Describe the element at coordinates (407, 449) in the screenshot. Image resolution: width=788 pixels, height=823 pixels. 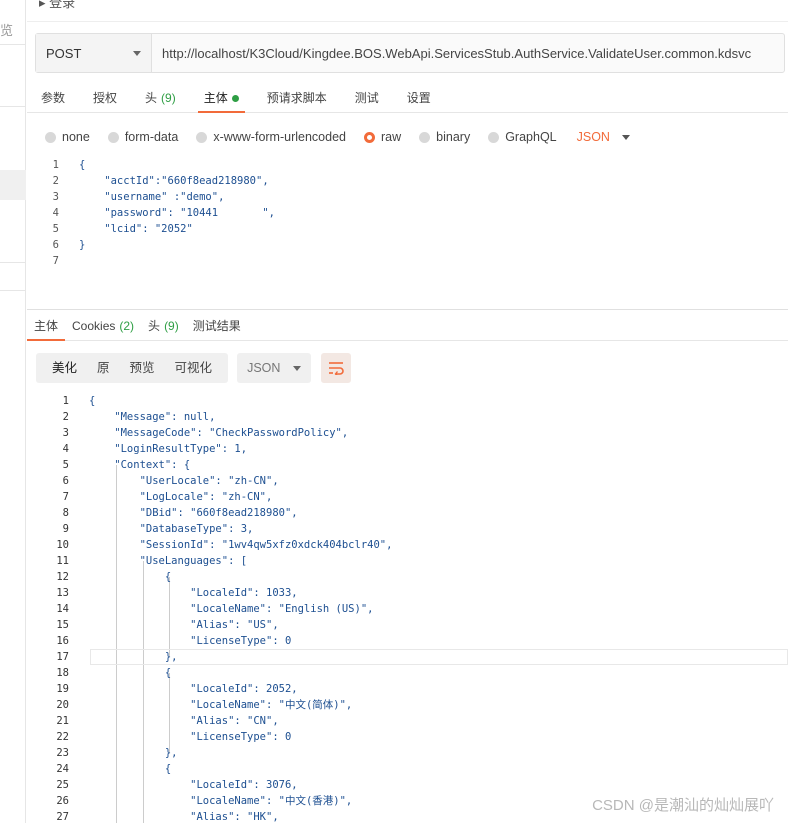
I see `code-line: 4 "LoginResultType": 1,` at that location.